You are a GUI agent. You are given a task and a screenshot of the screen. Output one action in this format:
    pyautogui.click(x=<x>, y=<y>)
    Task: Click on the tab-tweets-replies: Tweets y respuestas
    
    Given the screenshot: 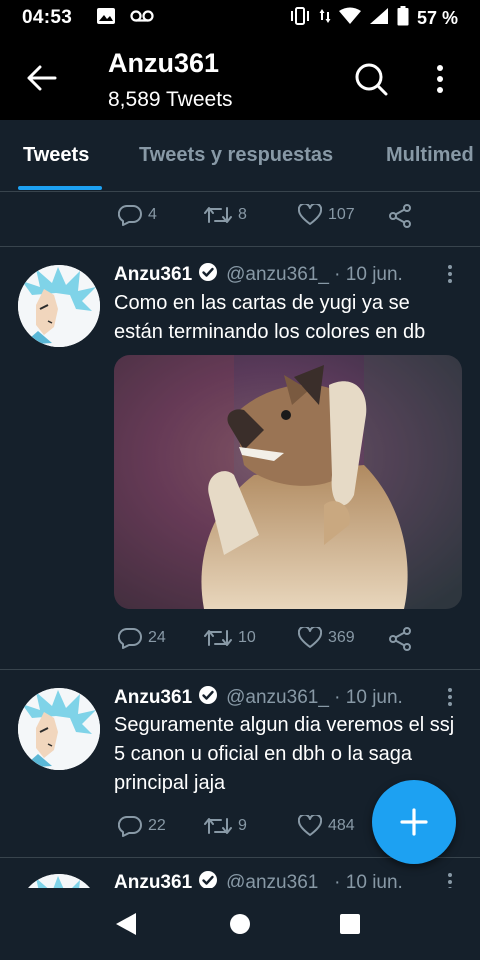 What is the action you would take?
    pyautogui.click(x=236, y=155)
    